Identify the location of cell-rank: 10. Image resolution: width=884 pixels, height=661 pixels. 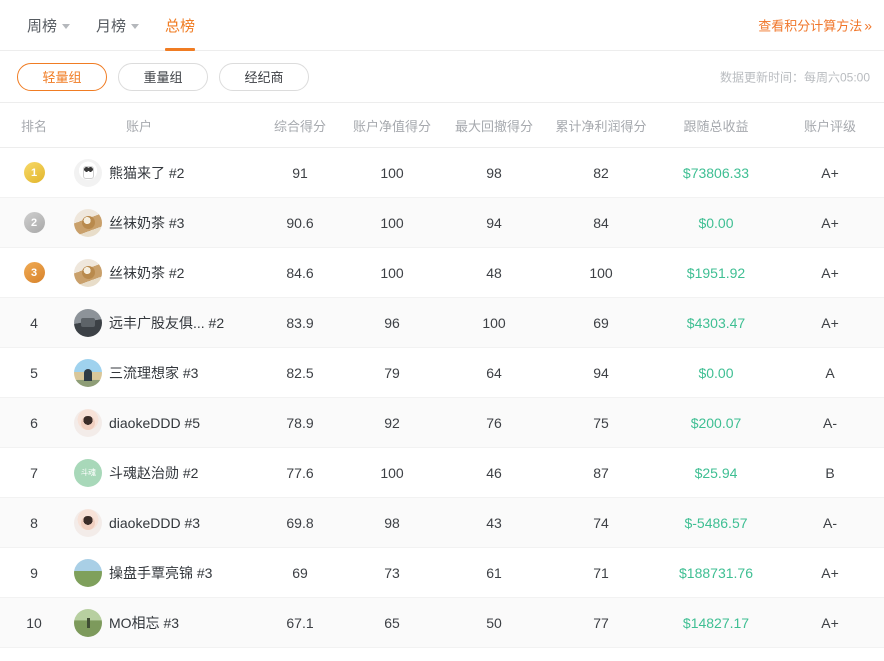
(34, 623).